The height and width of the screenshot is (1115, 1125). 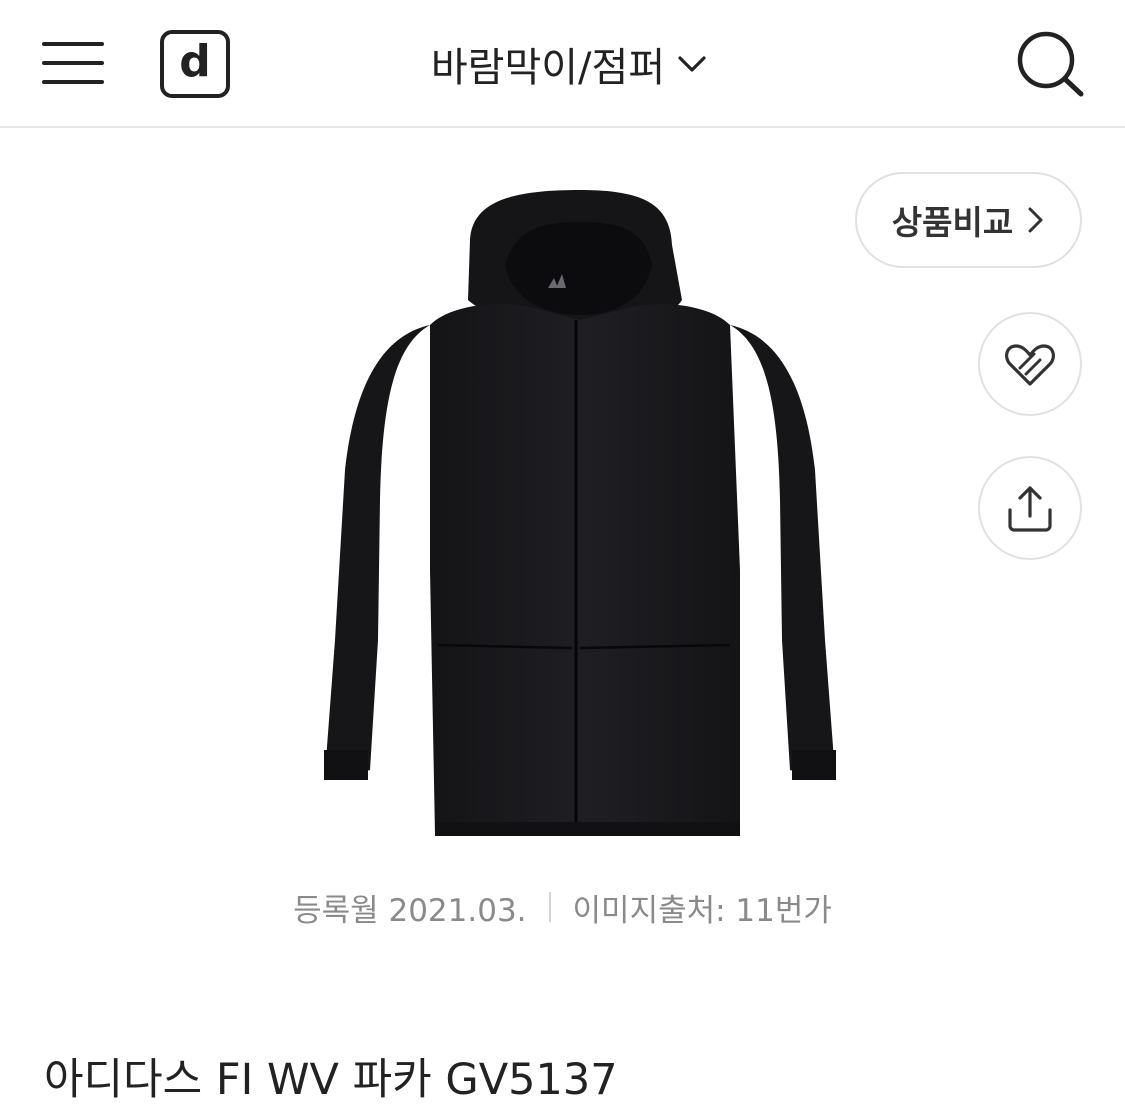 I want to click on search-button, so click(x=1050, y=64).